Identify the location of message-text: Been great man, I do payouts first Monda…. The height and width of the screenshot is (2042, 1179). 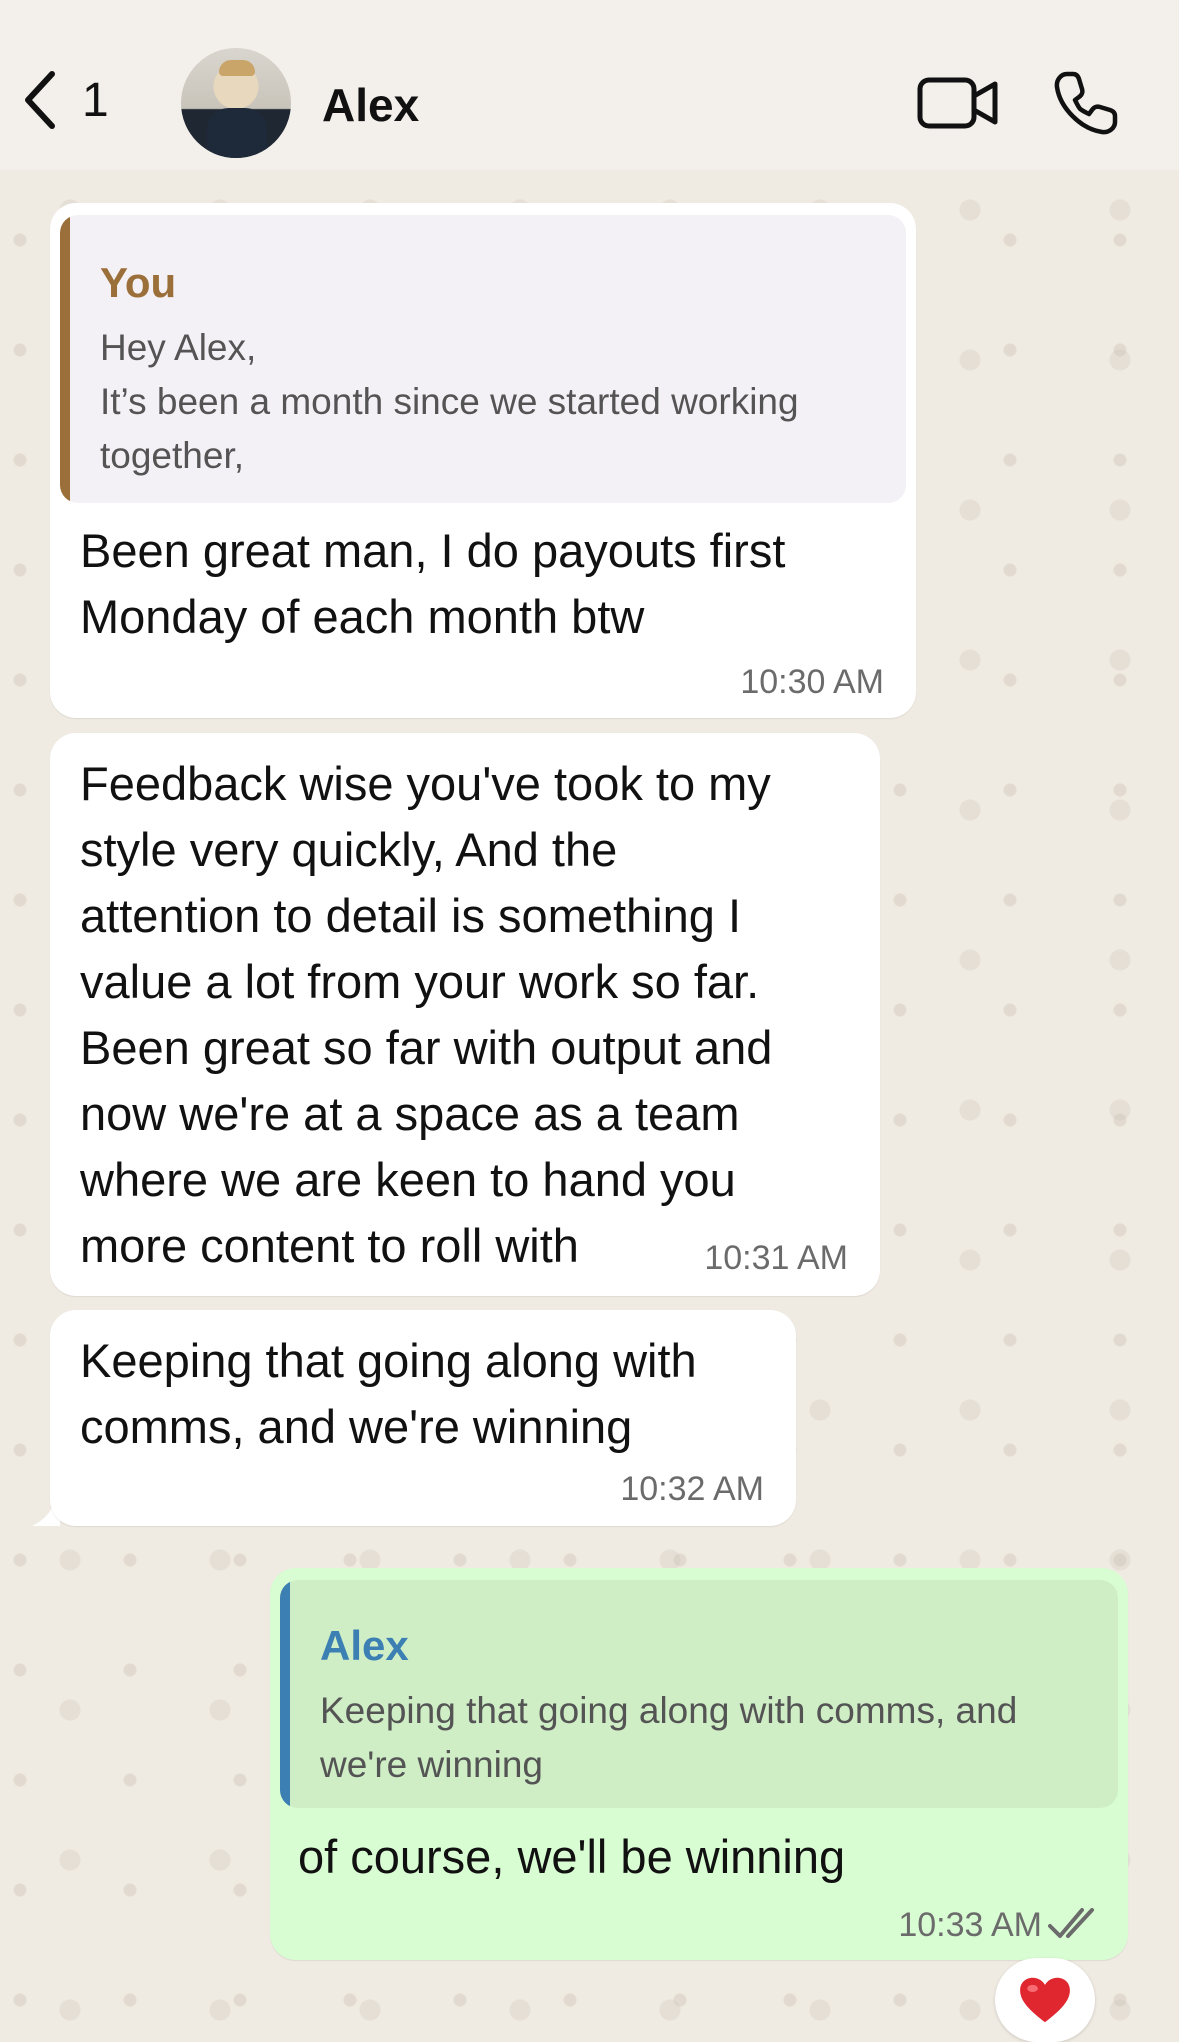
(433, 583).